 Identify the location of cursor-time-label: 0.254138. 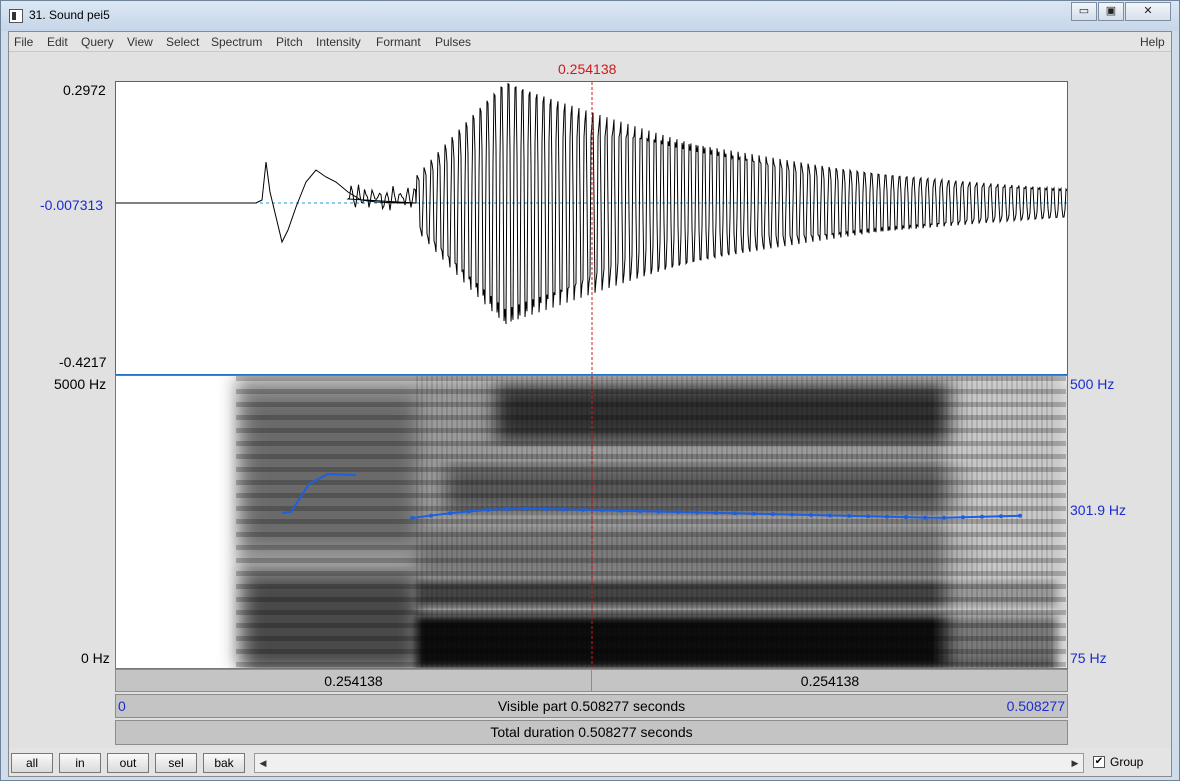
(587, 69).